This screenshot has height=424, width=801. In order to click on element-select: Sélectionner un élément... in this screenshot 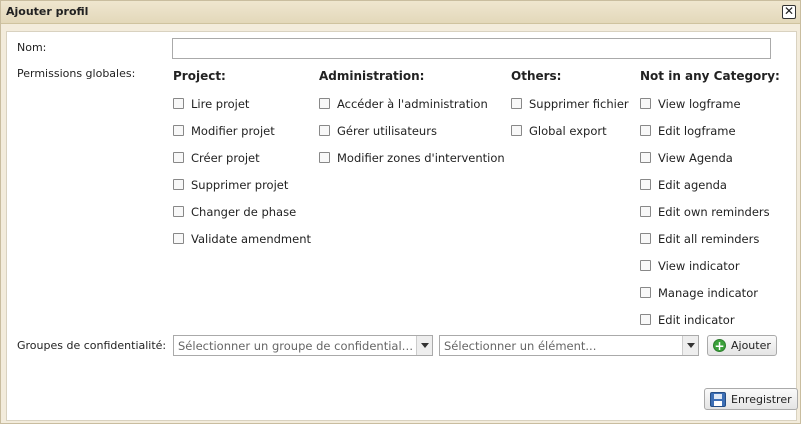, I will do `click(569, 345)`.